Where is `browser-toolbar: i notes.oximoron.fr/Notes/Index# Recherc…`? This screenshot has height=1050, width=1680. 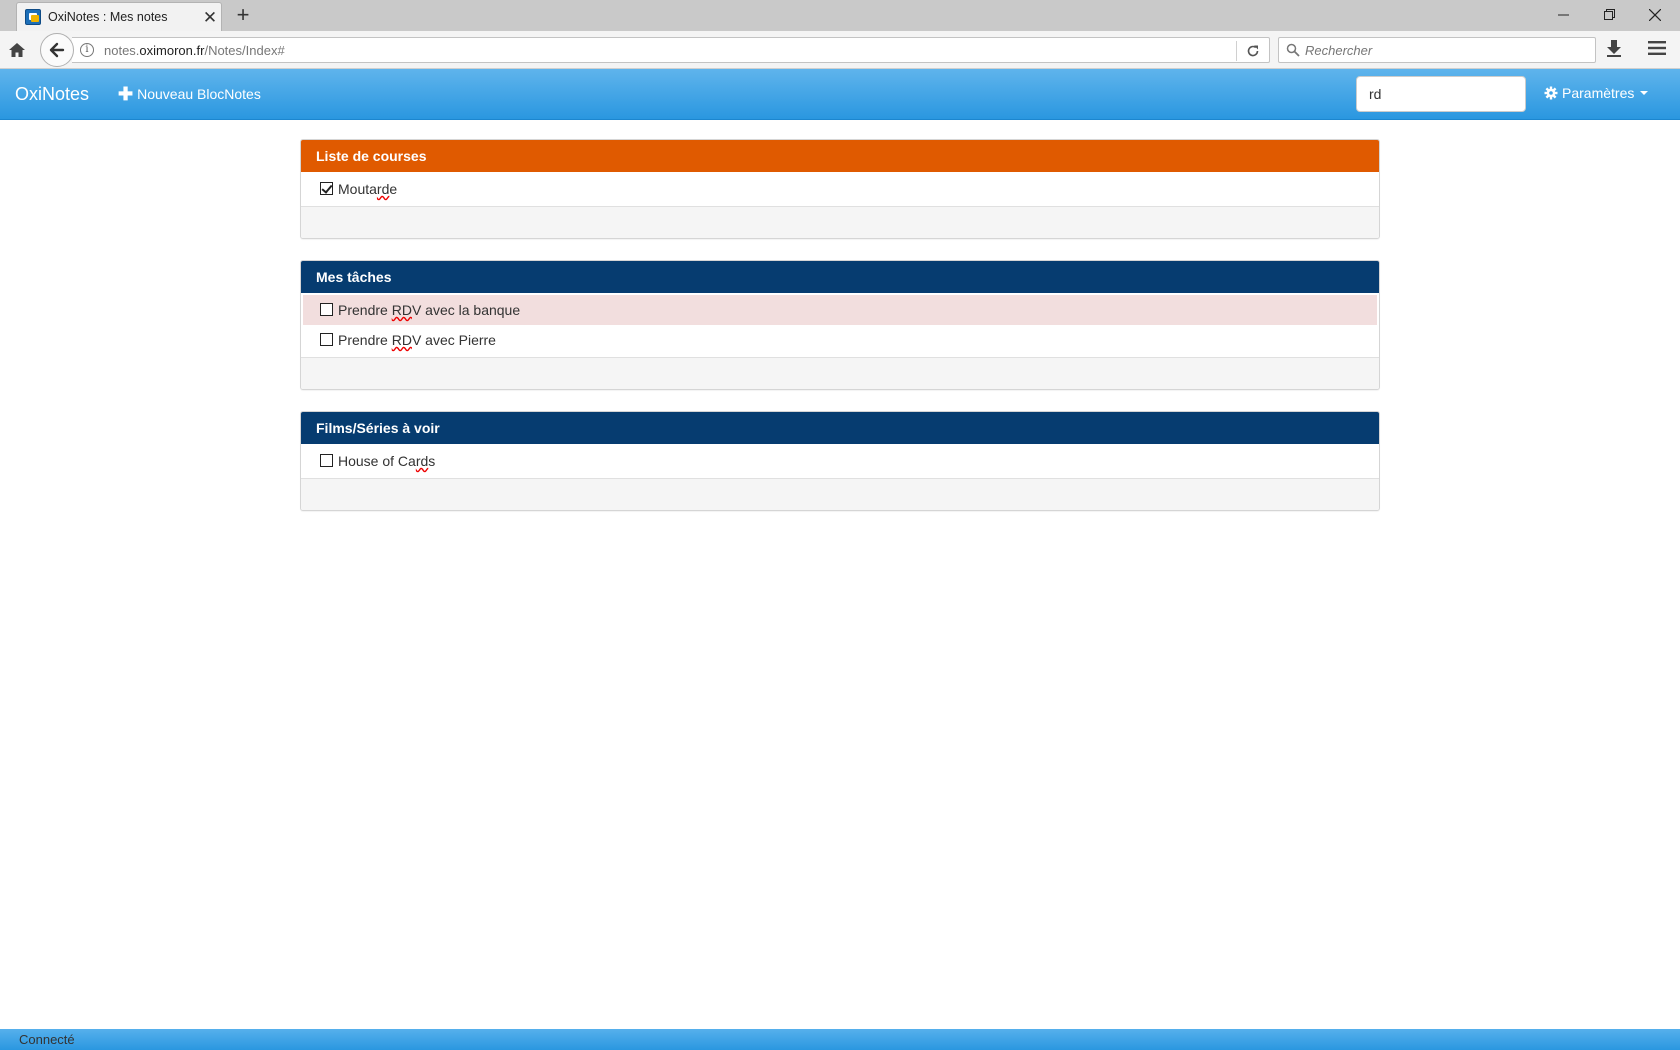 browser-toolbar: i notes.oximoron.fr/Notes/Index# Recherc… is located at coordinates (840, 50).